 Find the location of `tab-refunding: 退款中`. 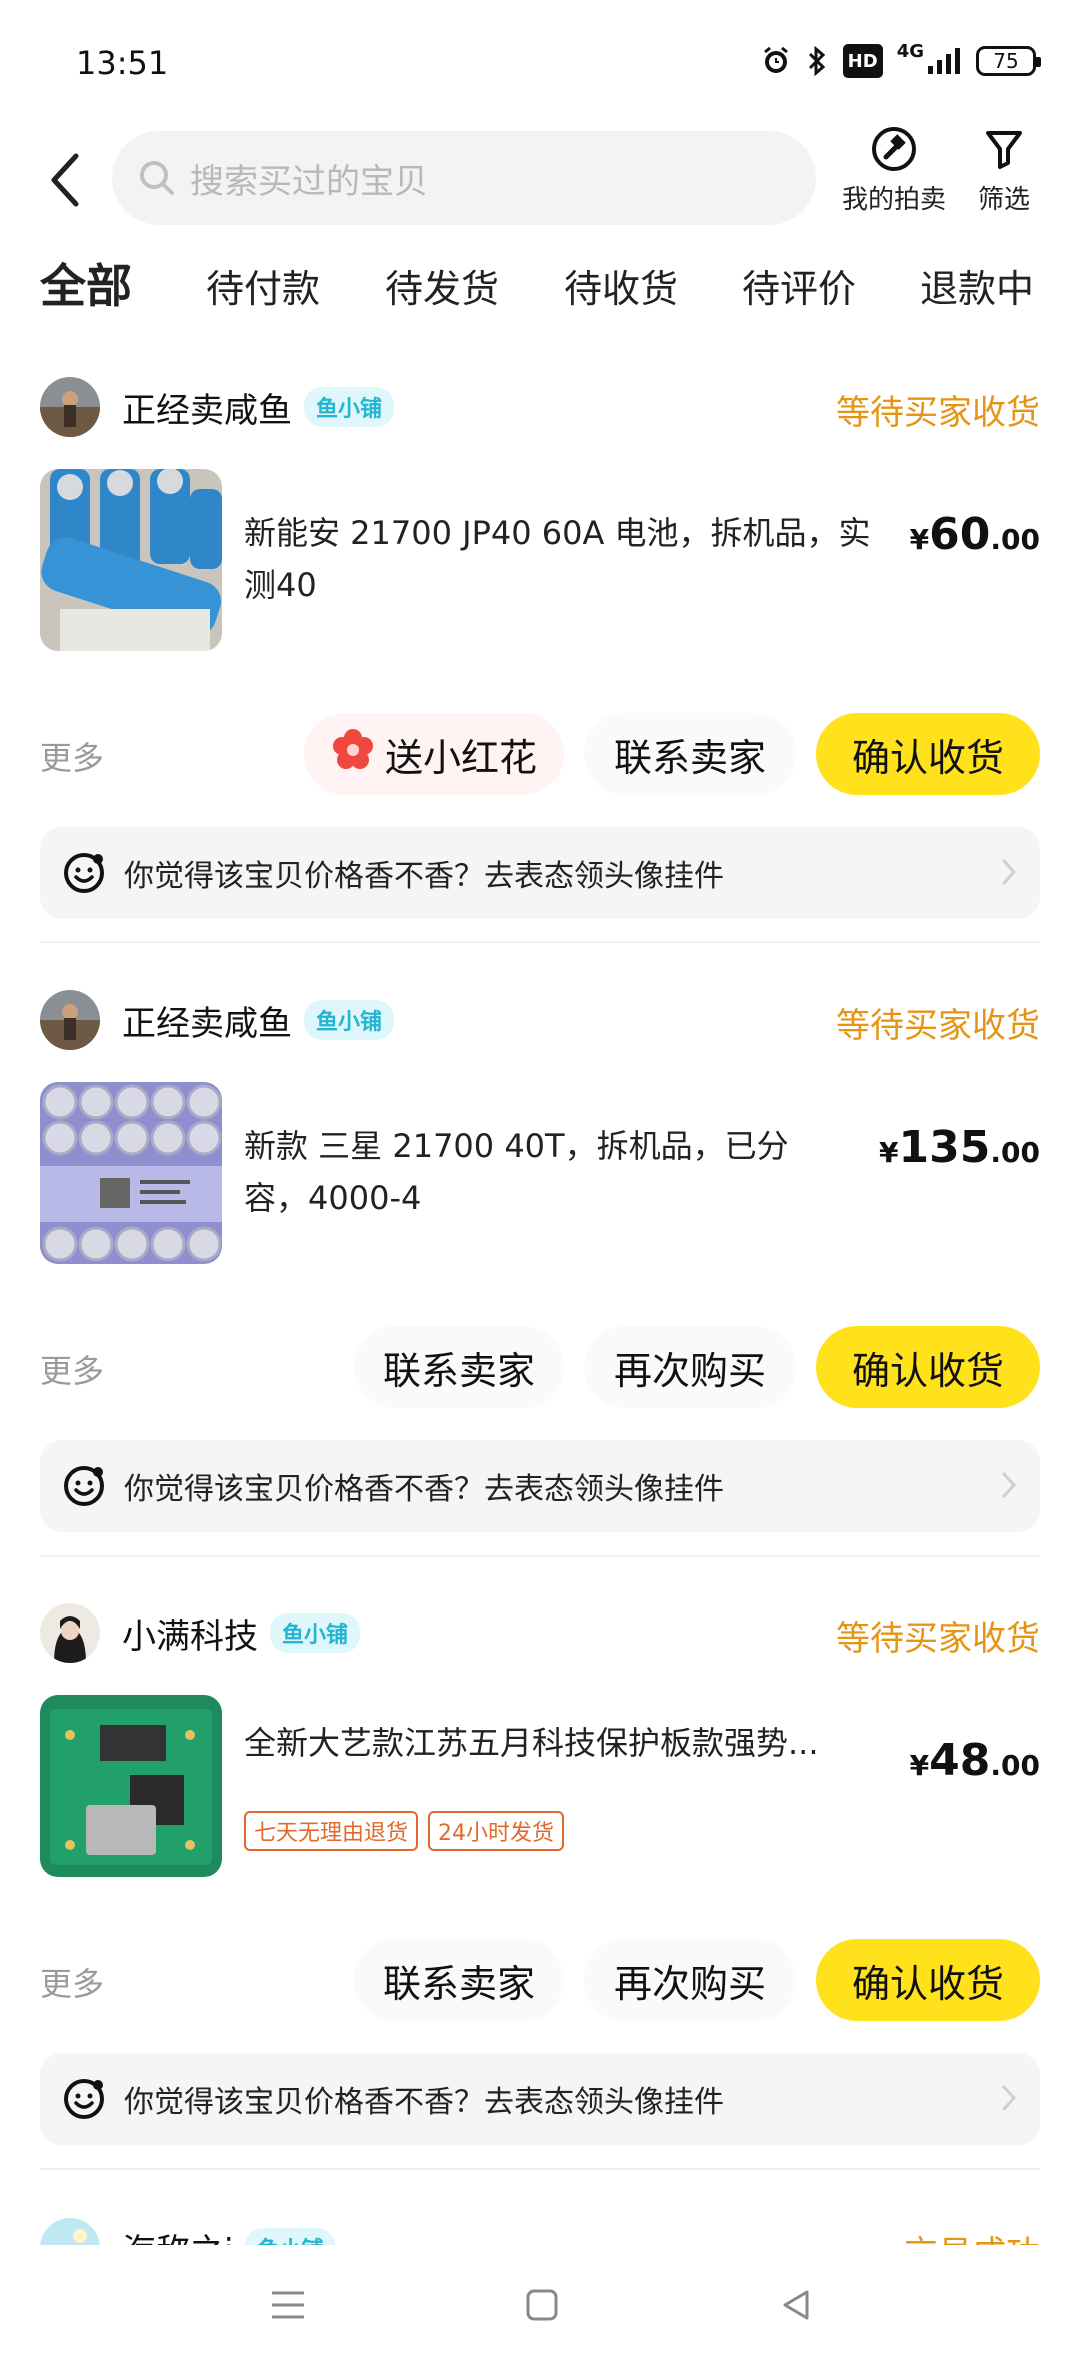

tab-refunding: 退款中 is located at coordinates (977, 285).